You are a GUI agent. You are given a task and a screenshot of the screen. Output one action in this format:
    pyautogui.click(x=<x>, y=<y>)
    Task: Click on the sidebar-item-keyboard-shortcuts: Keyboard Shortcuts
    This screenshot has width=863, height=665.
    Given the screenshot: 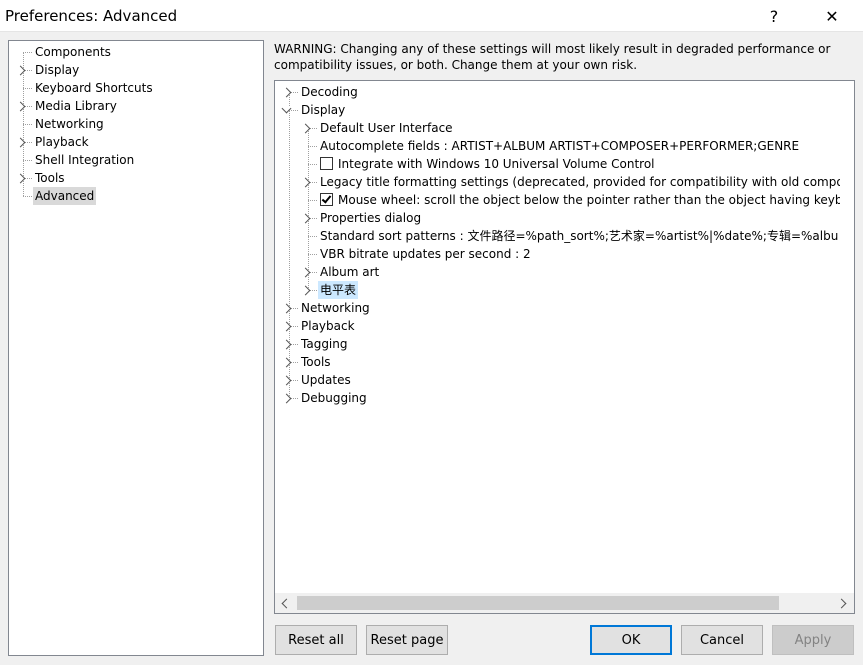 What is the action you would take?
    pyautogui.click(x=134, y=88)
    